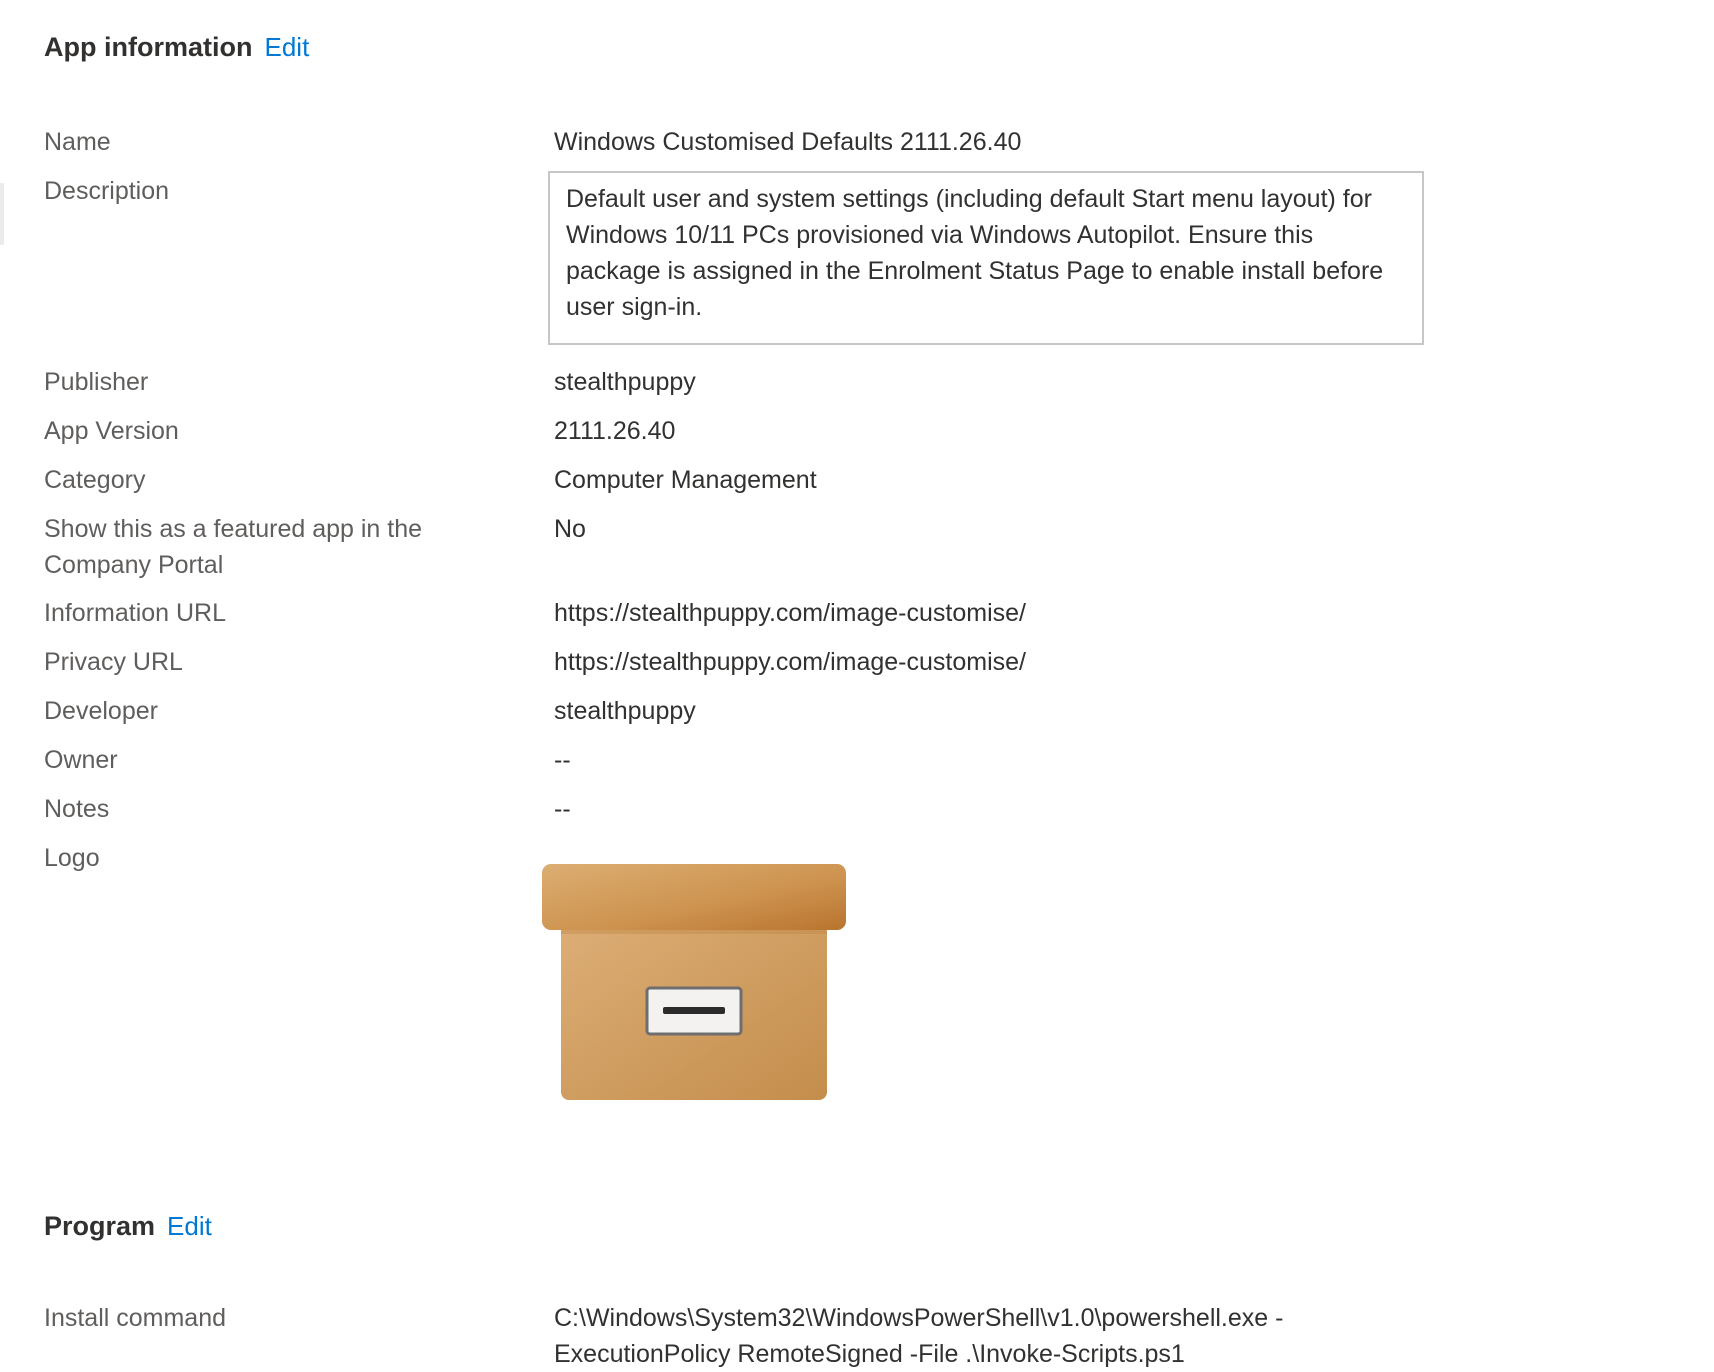  Describe the element at coordinates (107, 191) in the screenshot. I see `description-label: Description` at that location.